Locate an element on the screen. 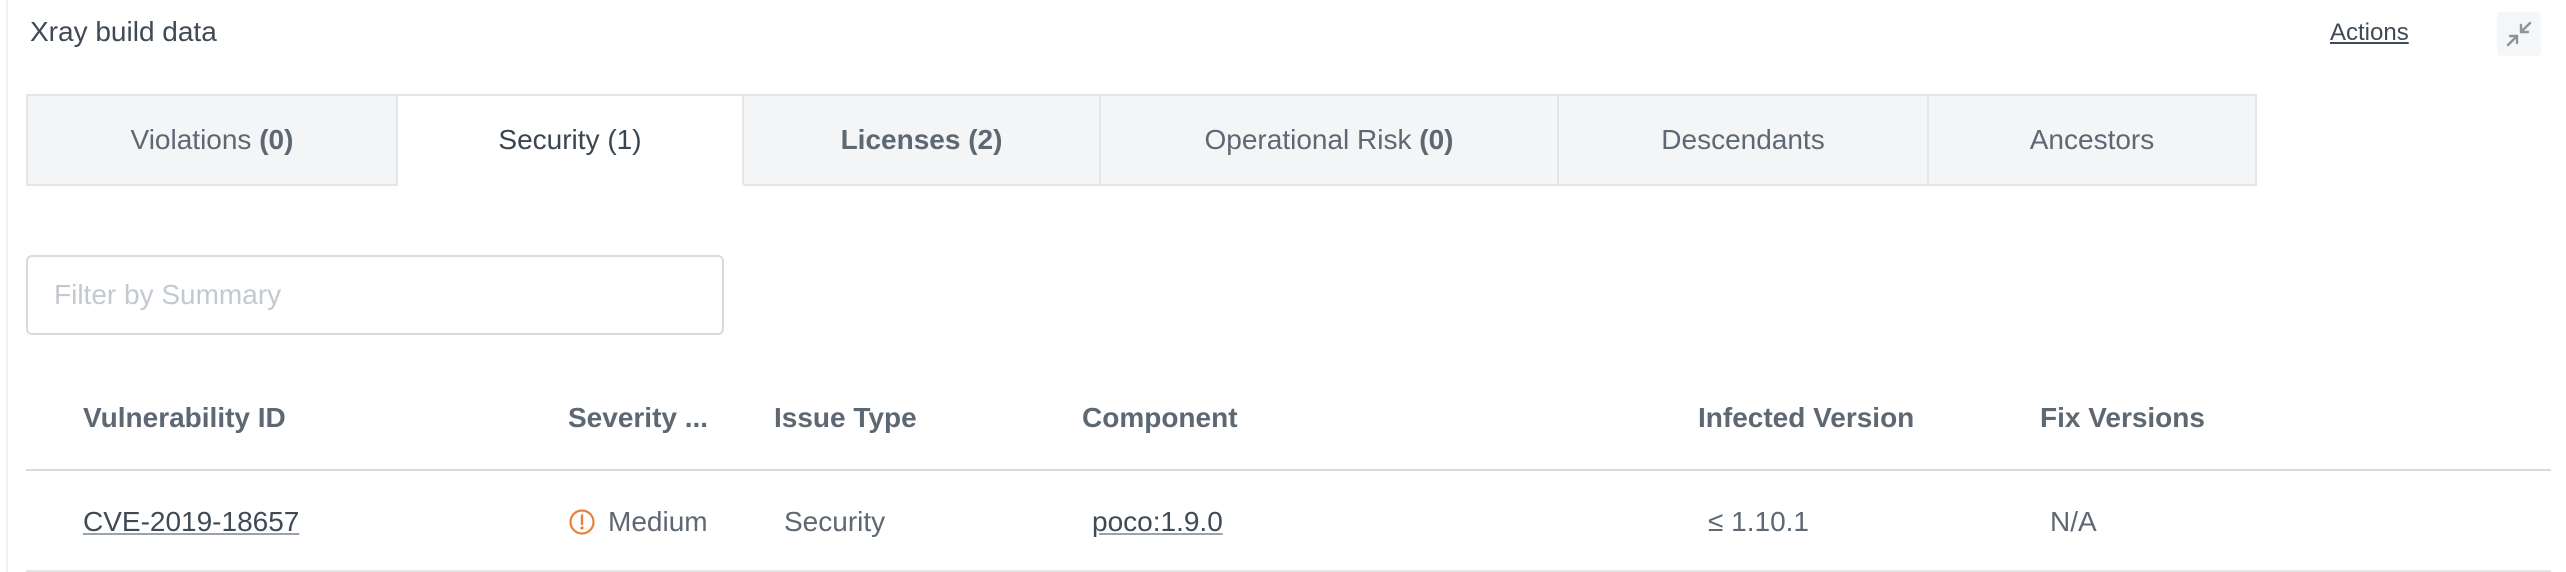 The image size is (2566, 572). column-header-component: Component is located at coordinates (1160, 418).